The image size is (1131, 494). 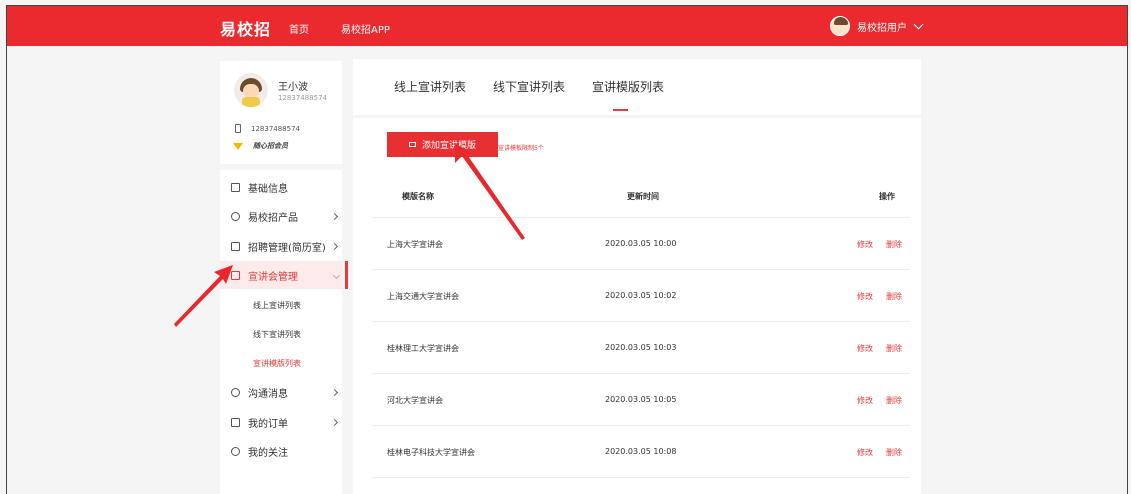 I want to click on sidebar-item-label: 基础信息, so click(x=268, y=189).